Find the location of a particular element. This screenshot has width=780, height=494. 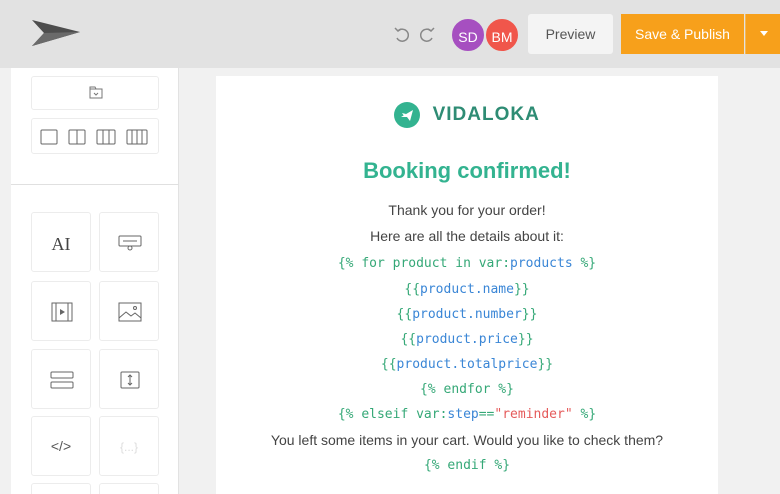

redo-icon is located at coordinates (427, 34).